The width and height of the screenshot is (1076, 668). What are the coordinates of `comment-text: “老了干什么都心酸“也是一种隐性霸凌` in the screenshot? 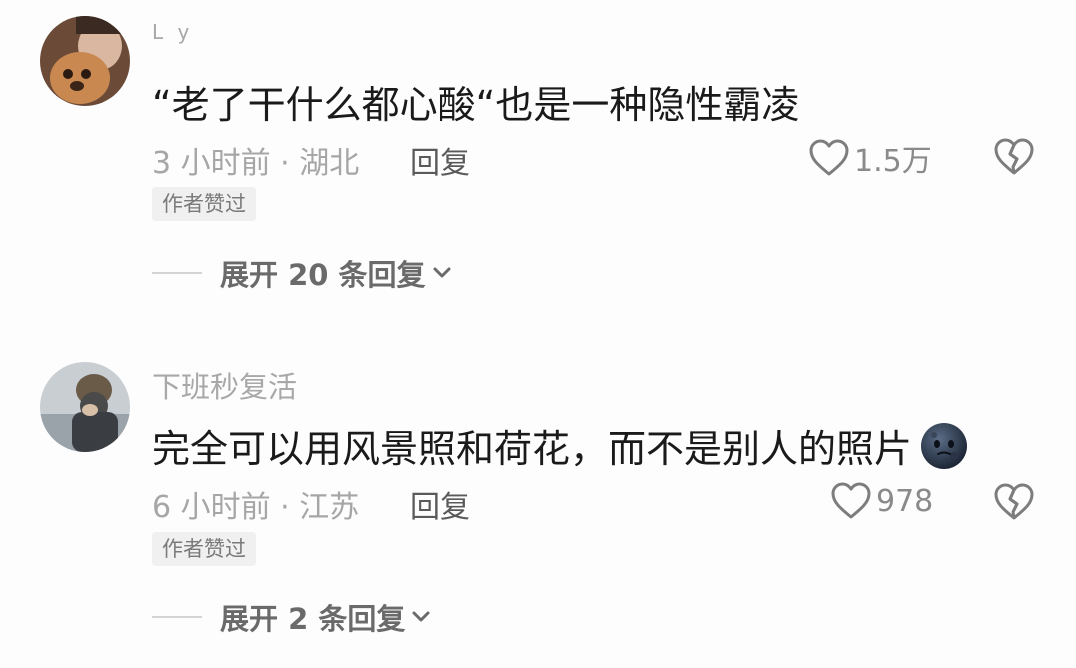 It's located at (476, 105).